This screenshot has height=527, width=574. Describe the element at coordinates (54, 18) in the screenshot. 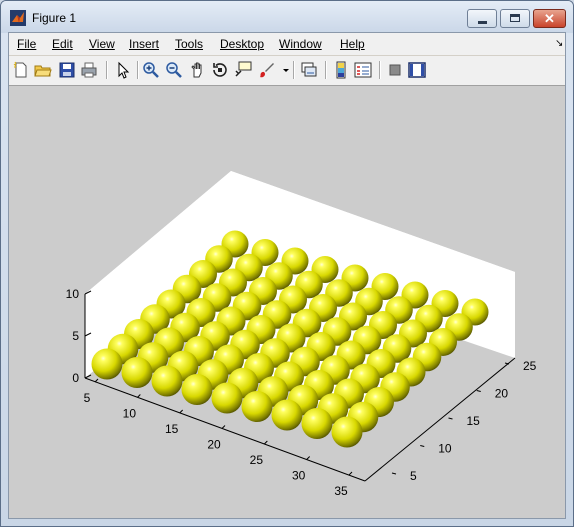

I see `window-title: Figure 1` at that location.